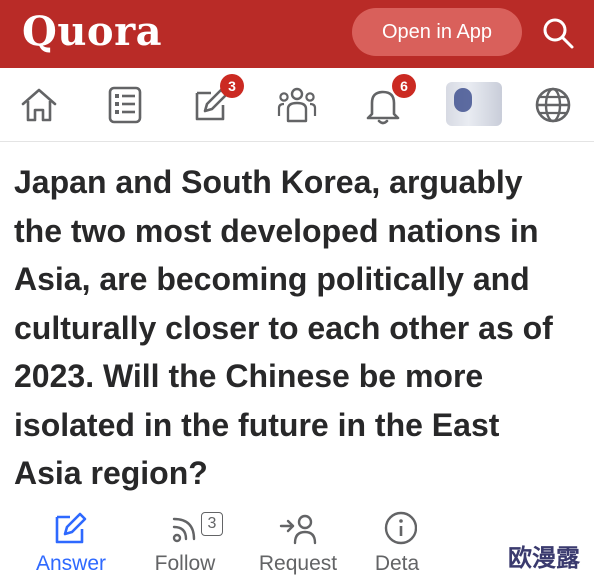  I want to click on globe-icon, so click(553, 105).